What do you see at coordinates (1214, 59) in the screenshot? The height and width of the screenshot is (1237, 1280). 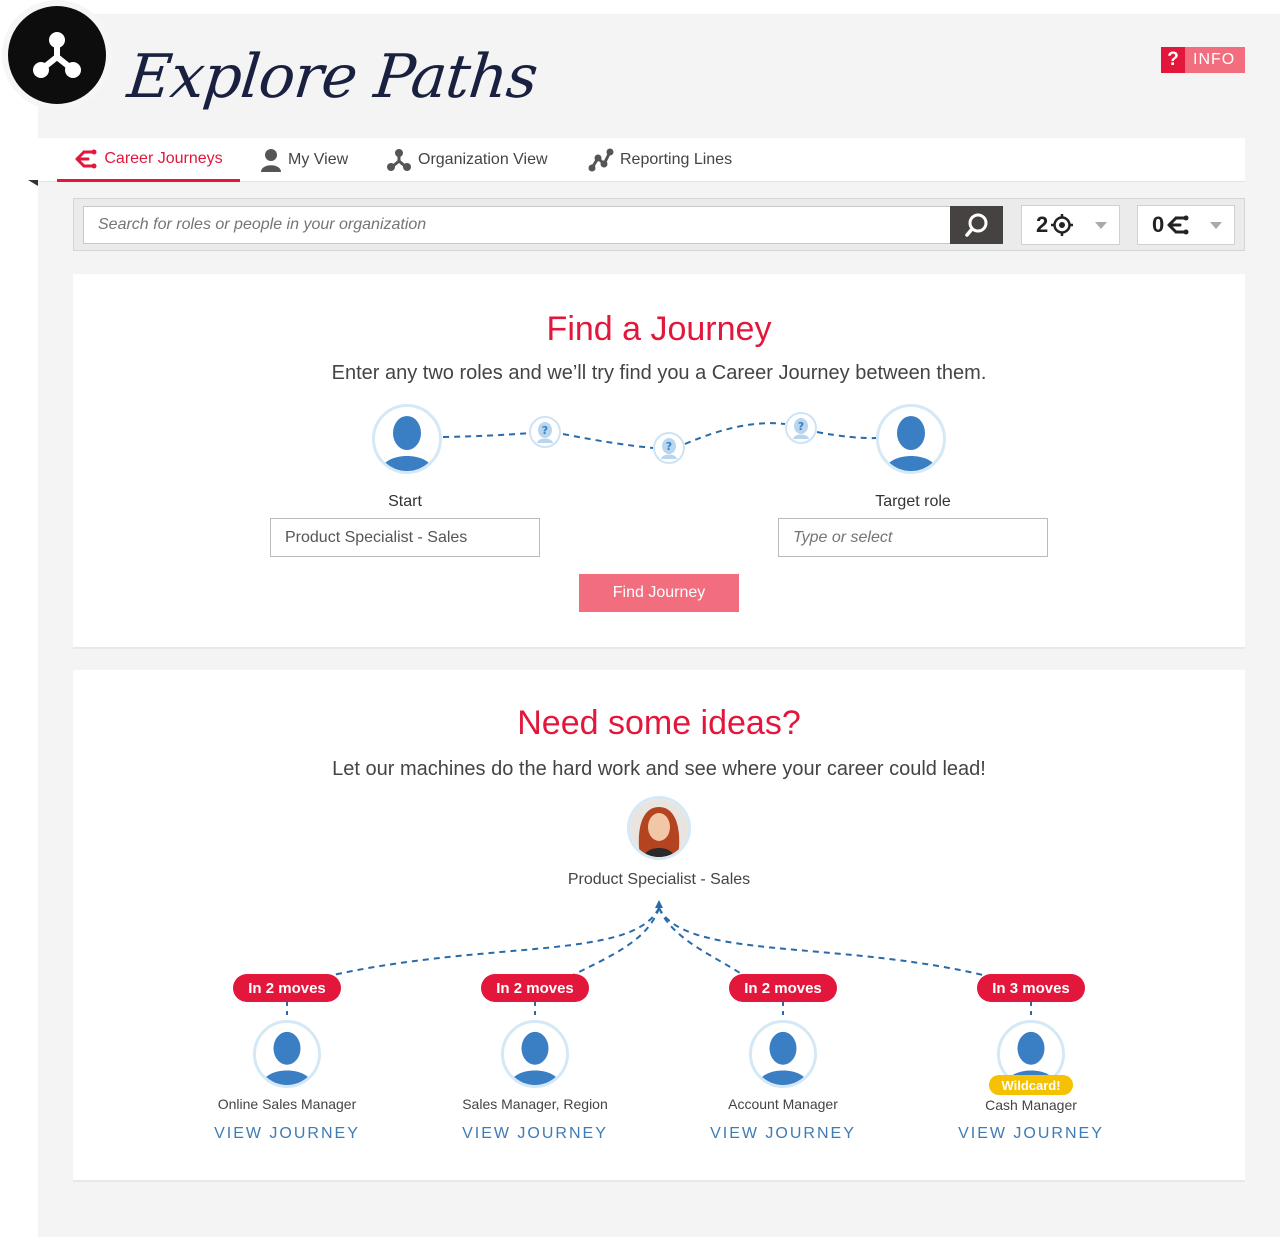 I see `info-label: INFO` at bounding box center [1214, 59].